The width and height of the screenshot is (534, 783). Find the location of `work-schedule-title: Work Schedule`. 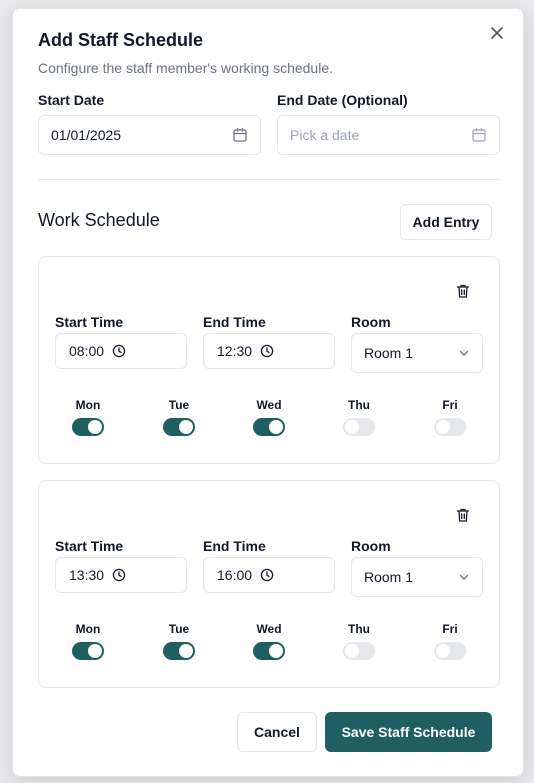

work-schedule-title: Work Schedule is located at coordinates (99, 220).